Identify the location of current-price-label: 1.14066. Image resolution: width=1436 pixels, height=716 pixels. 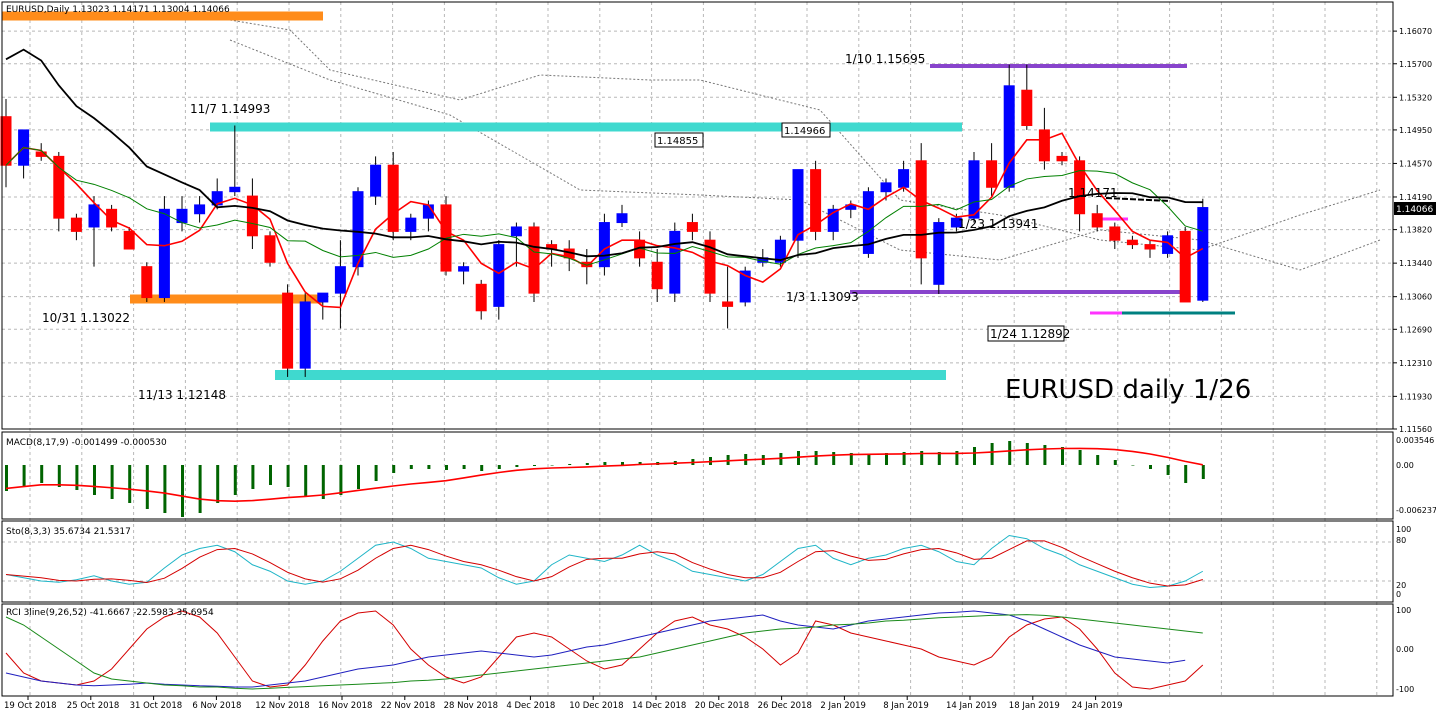
(1414, 210).